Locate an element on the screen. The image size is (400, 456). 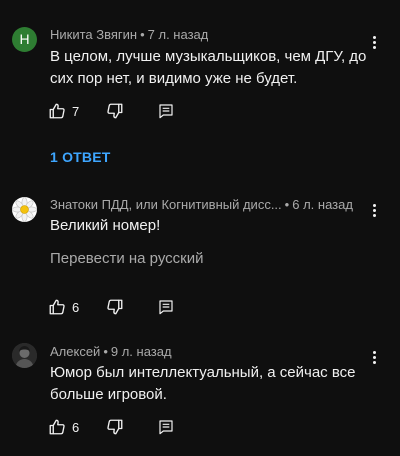
photo-avatar-icon is located at coordinates (24, 355).